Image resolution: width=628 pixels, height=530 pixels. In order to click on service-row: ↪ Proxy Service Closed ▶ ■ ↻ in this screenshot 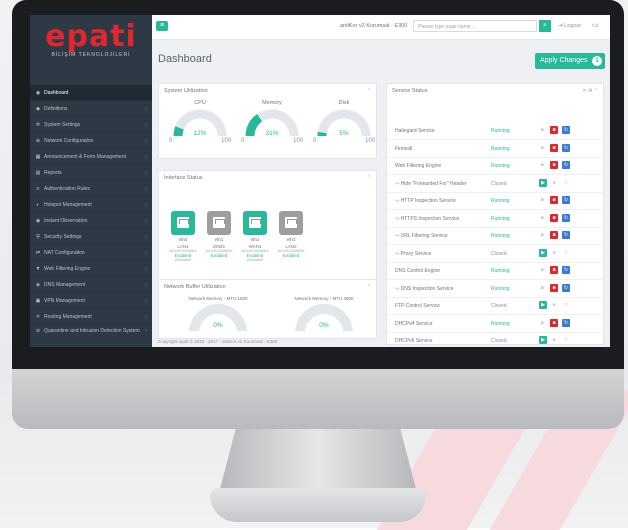, I will do `click(495, 254)`.